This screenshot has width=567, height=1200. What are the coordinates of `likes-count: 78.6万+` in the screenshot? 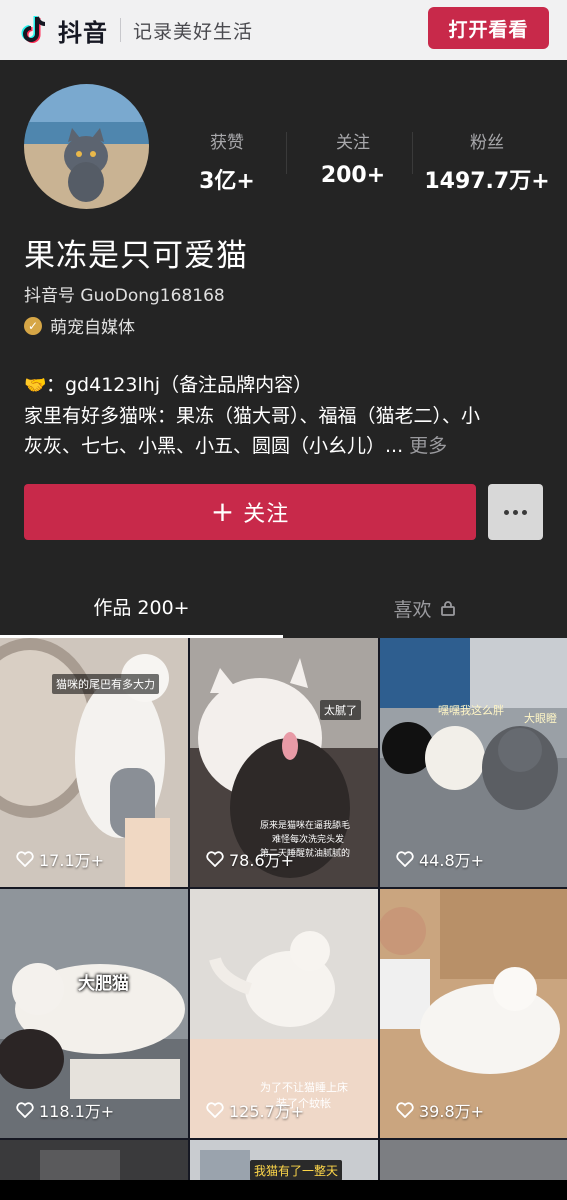 It's located at (262, 860).